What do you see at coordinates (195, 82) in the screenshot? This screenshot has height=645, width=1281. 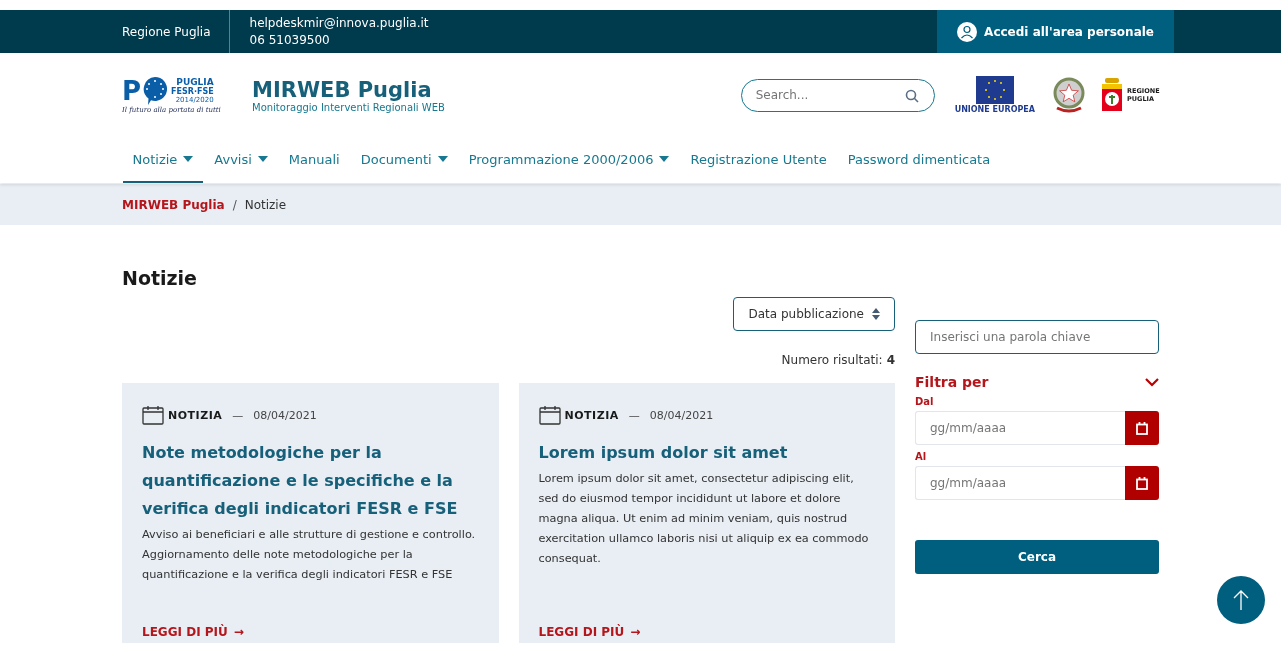 I see `logo-name: PUGLIA` at bounding box center [195, 82].